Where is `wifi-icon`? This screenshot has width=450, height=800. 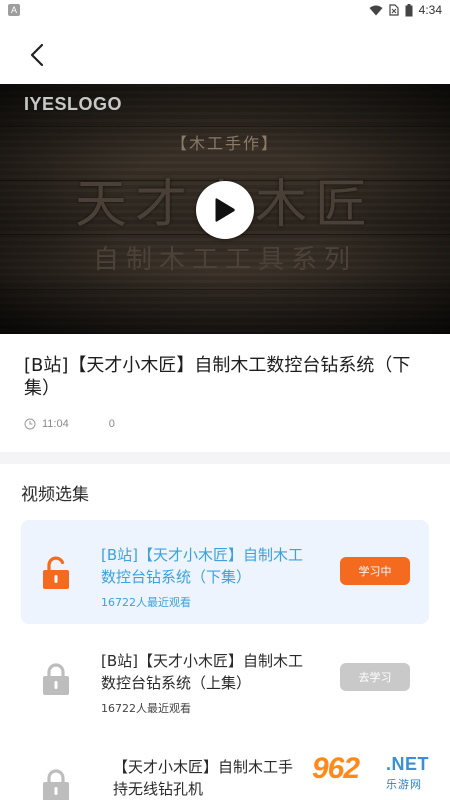
wifi-icon is located at coordinates (376, 10).